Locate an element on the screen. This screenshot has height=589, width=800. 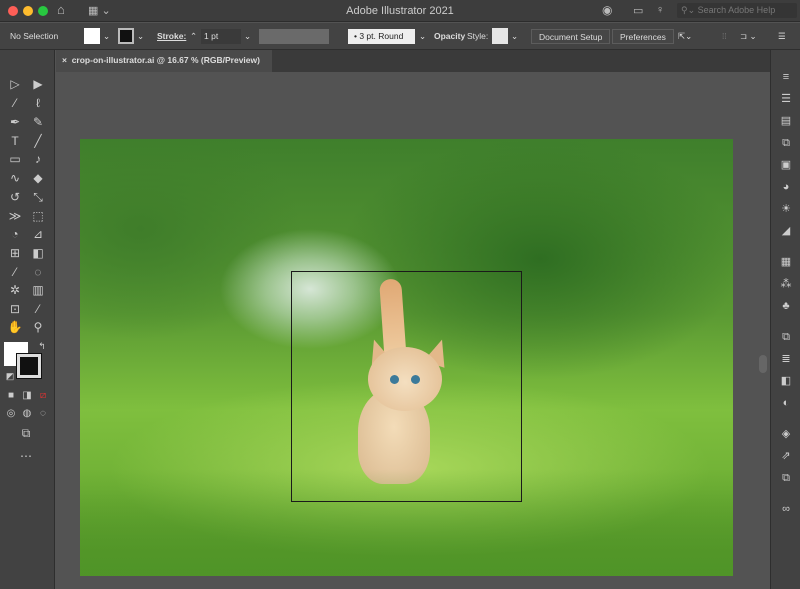
shape-builder-tool-icon: ◔ is located at coordinates (15, 234).